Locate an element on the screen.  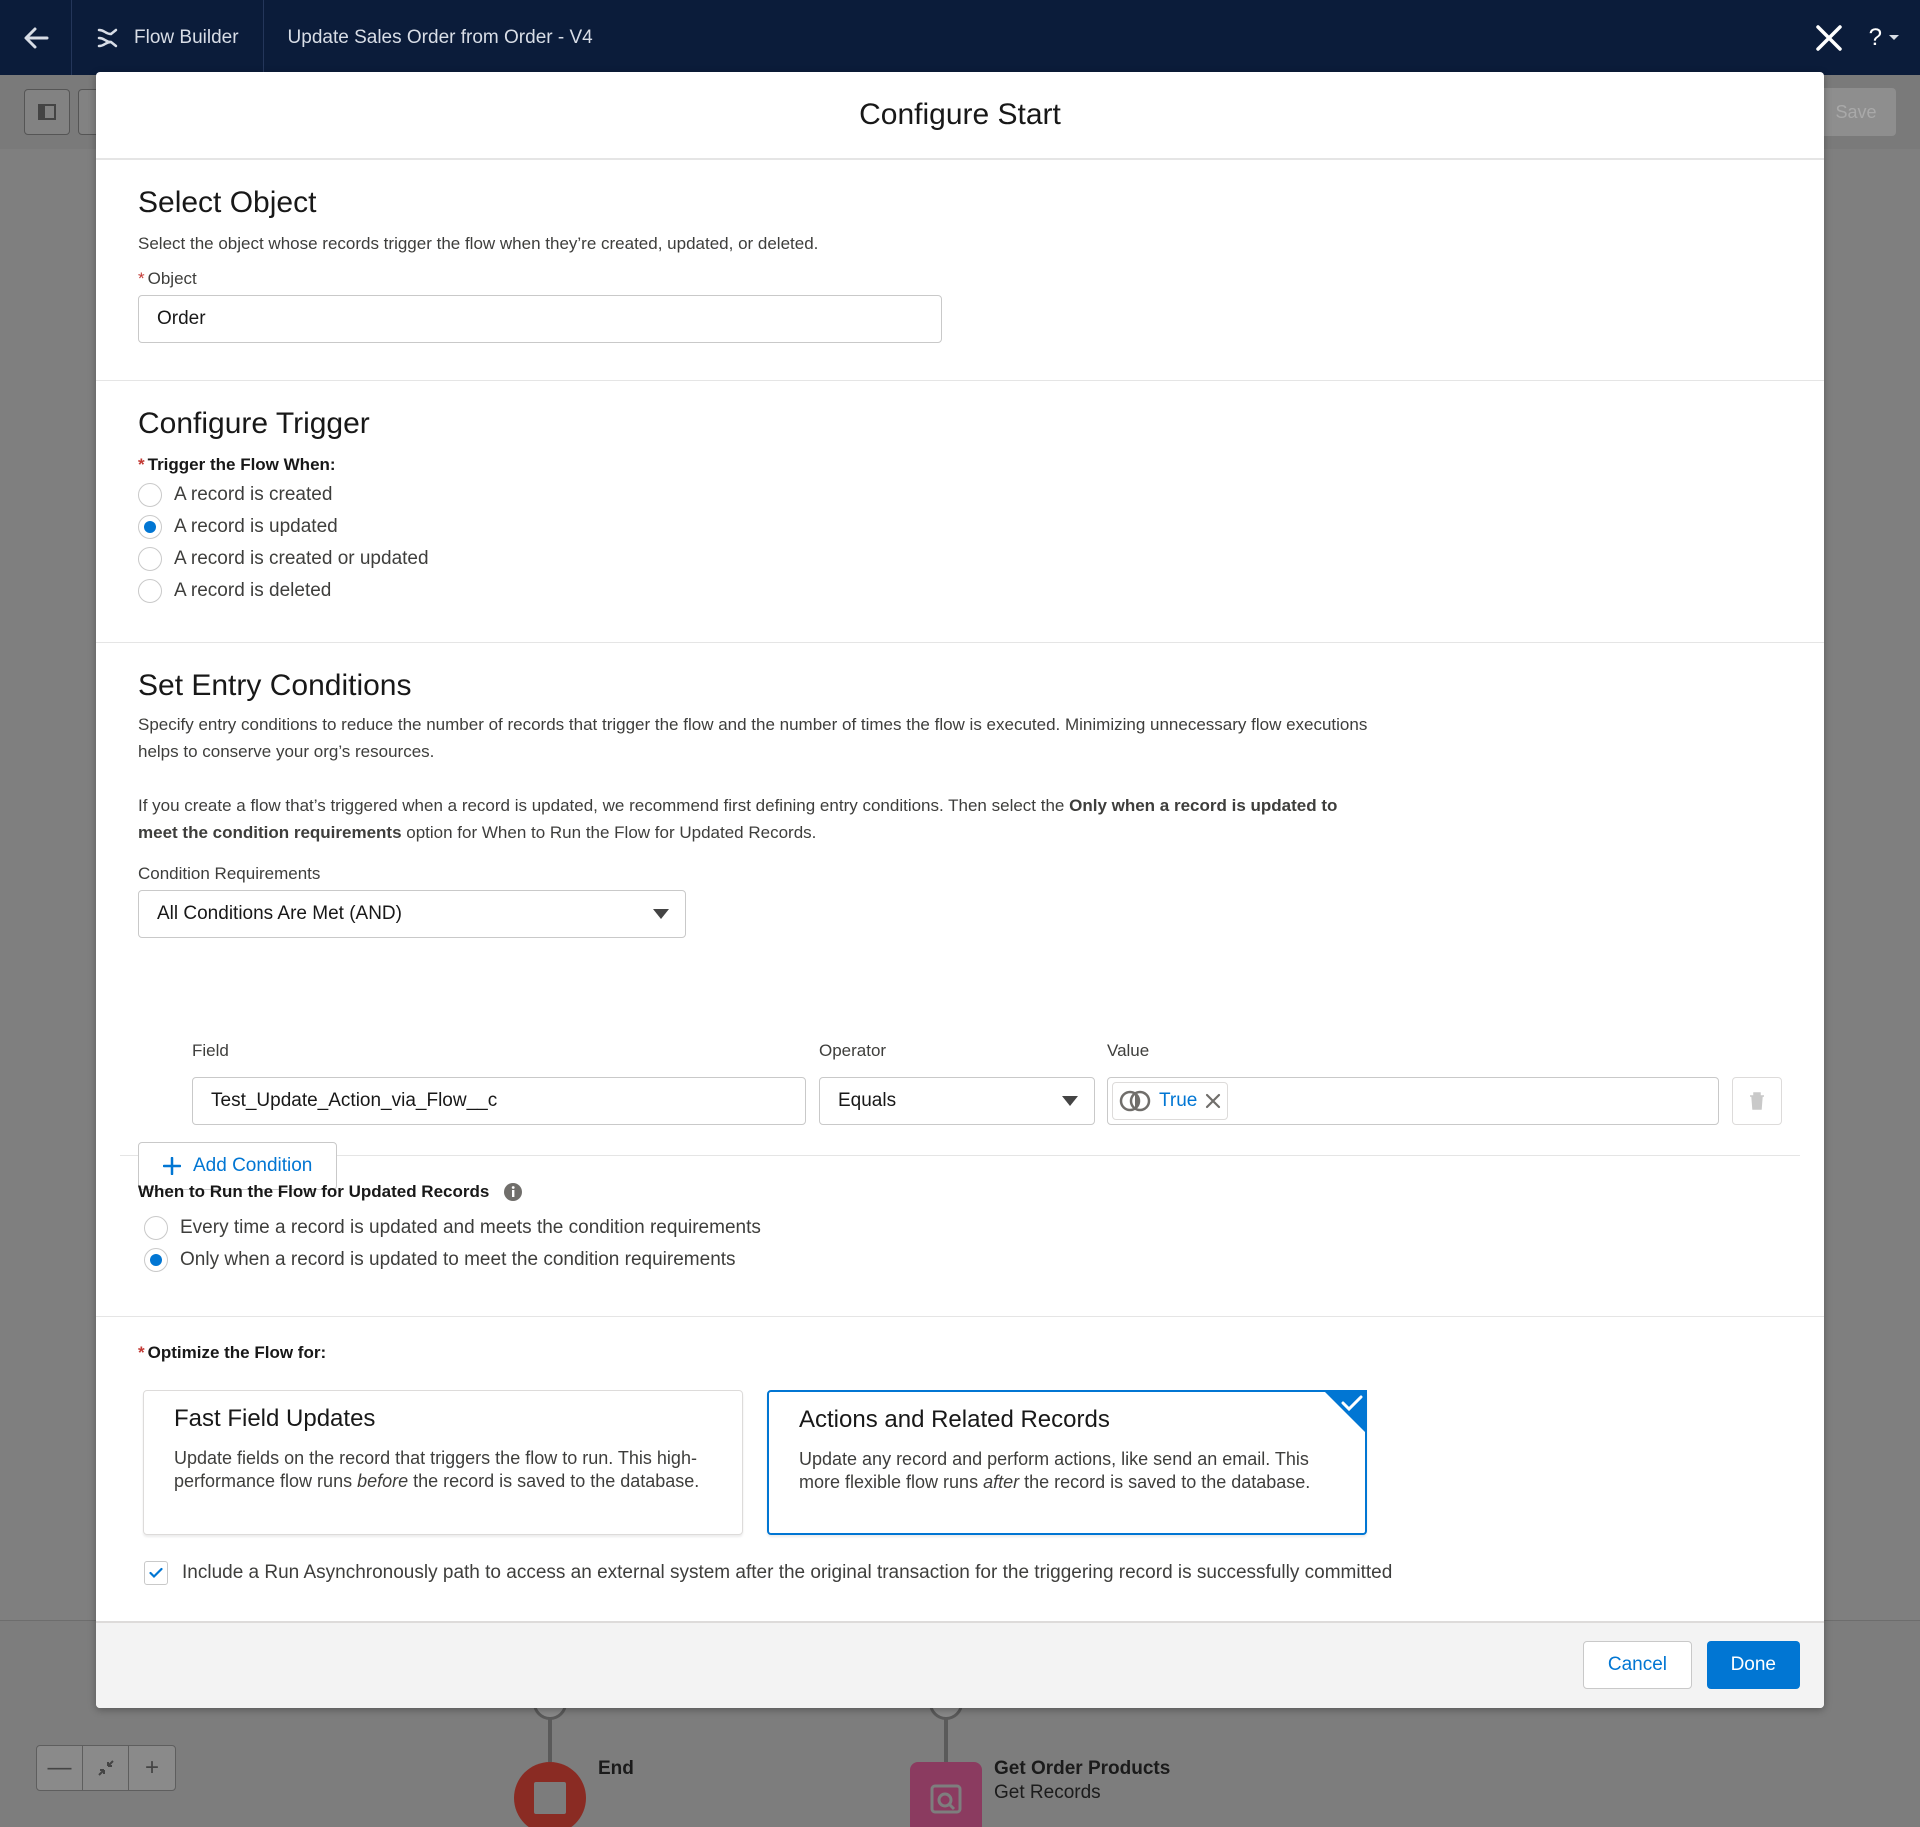
close-button is located at coordinates (1829, 38).